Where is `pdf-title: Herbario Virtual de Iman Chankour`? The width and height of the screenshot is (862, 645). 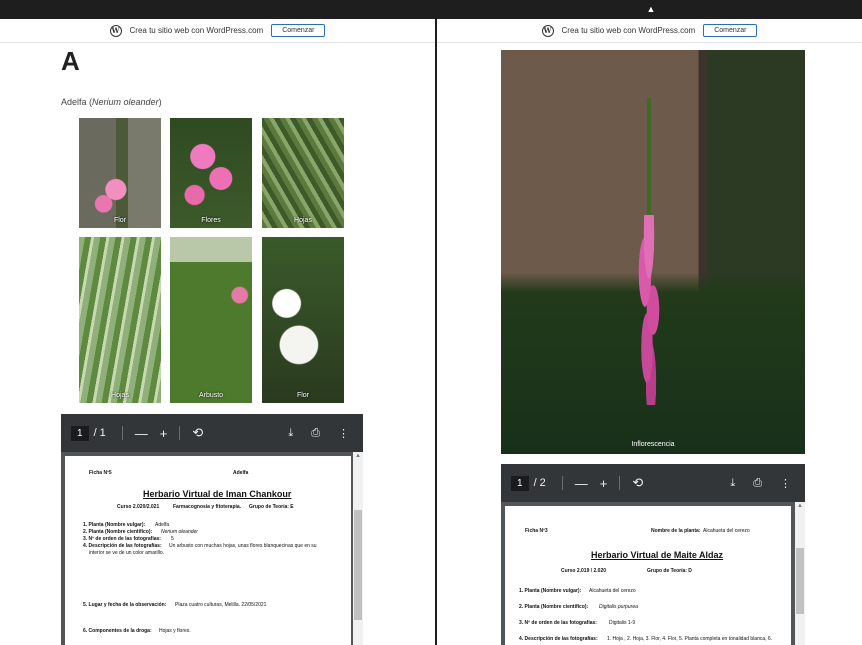 pdf-title: Herbario Virtual de Iman Chankour is located at coordinates (217, 494).